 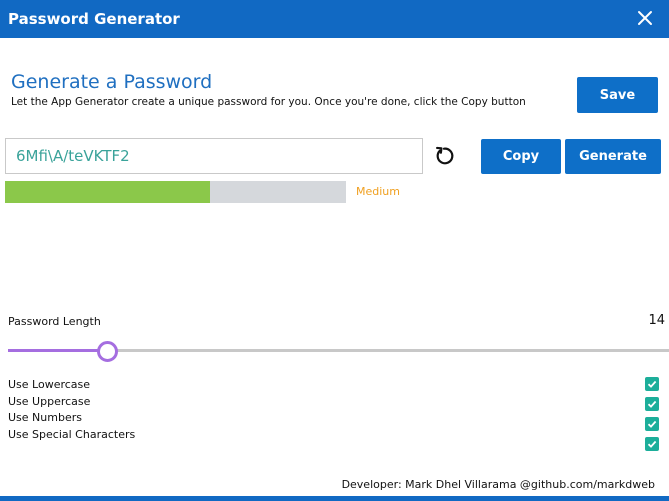 What do you see at coordinates (45, 417) in the screenshot?
I see `option-numbers-label: Use Numbers` at bounding box center [45, 417].